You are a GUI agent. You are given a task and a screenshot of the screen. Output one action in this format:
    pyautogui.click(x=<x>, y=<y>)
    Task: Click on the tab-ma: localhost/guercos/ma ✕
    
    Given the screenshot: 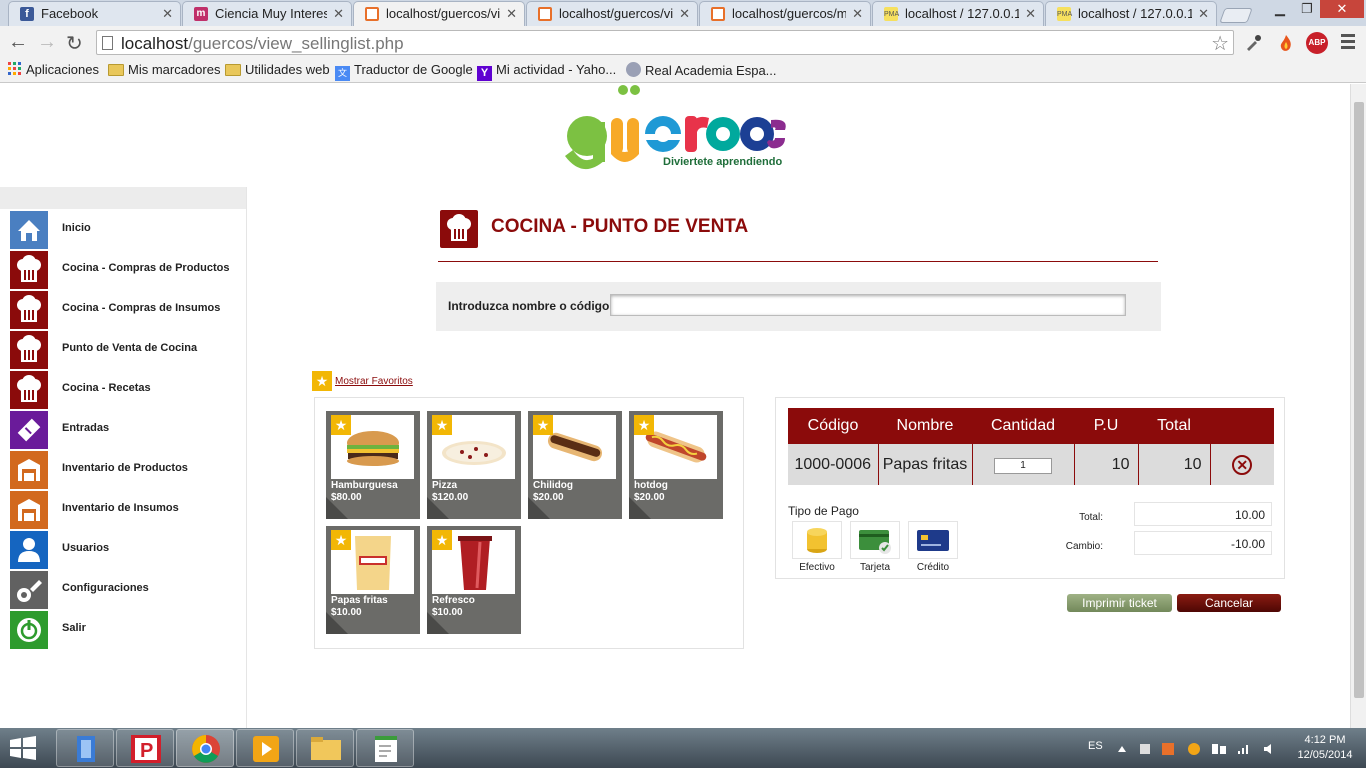 What is the action you would take?
    pyautogui.click(x=785, y=13)
    